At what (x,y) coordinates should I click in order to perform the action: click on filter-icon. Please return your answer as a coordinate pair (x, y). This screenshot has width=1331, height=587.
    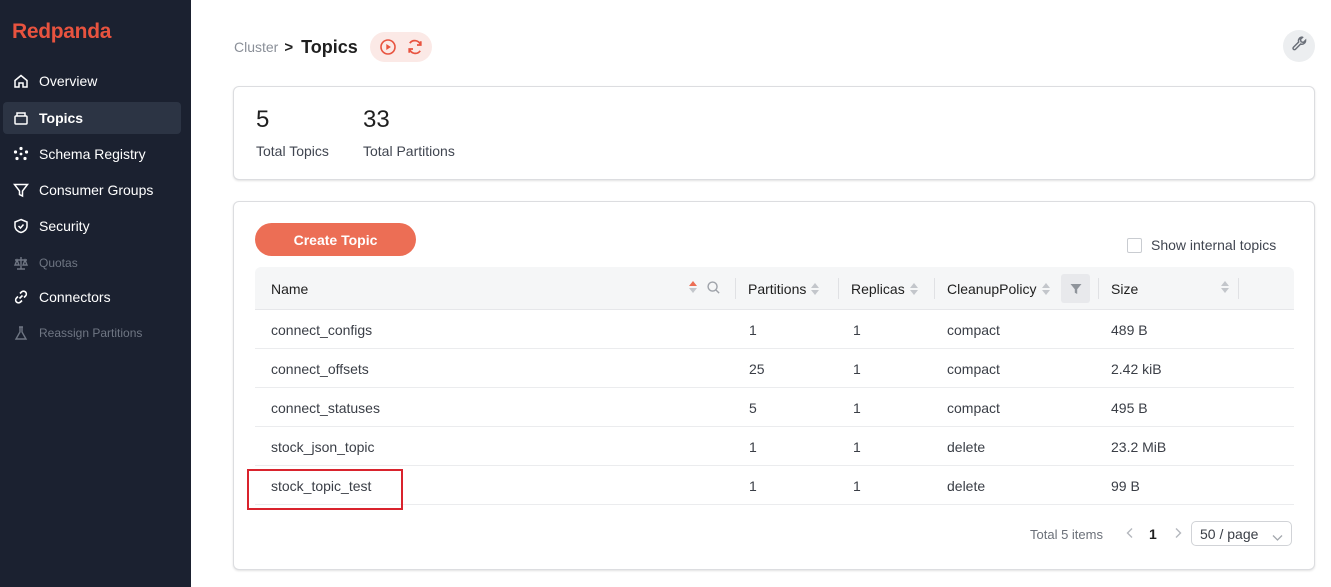
    Looking at the image, I should click on (1075, 288).